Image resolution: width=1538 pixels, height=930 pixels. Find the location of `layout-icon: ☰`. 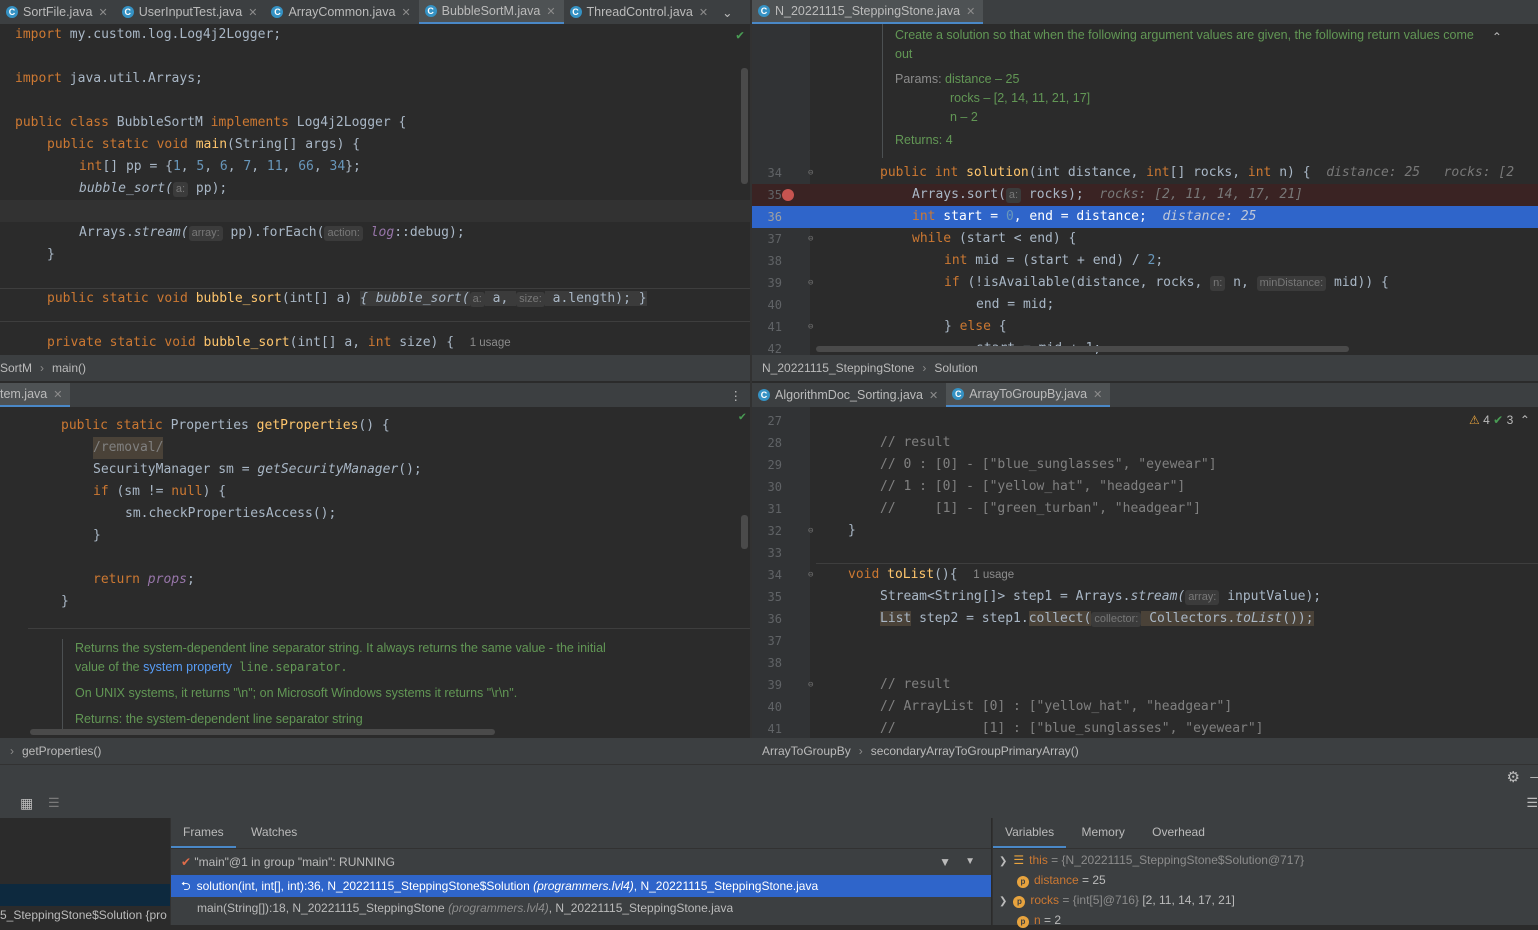

layout-icon: ☰ is located at coordinates (54, 803).